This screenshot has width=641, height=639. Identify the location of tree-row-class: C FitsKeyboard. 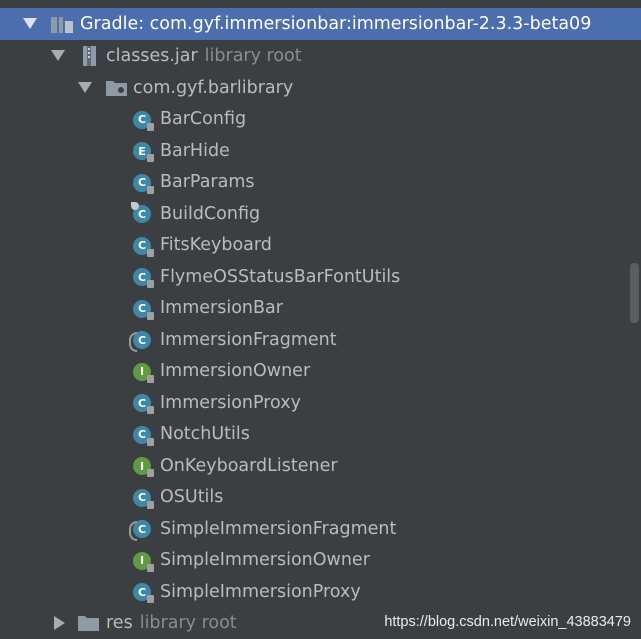
(320, 246).